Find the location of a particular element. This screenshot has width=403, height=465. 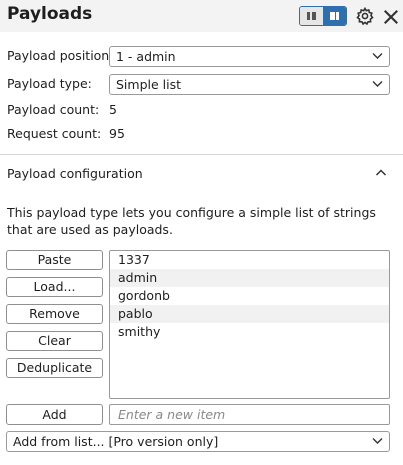

request-count-label: Request count: is located at coordinates (54, 133).